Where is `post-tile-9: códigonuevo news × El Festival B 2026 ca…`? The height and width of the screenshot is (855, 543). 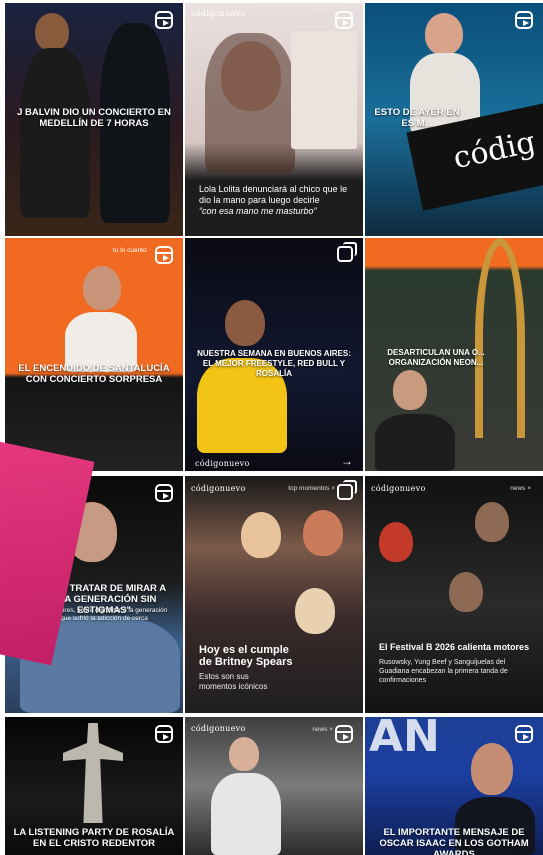
post-tile-9: códigonuevo news × El Festival B 2026 ca… is located at coordinates (454, 594).